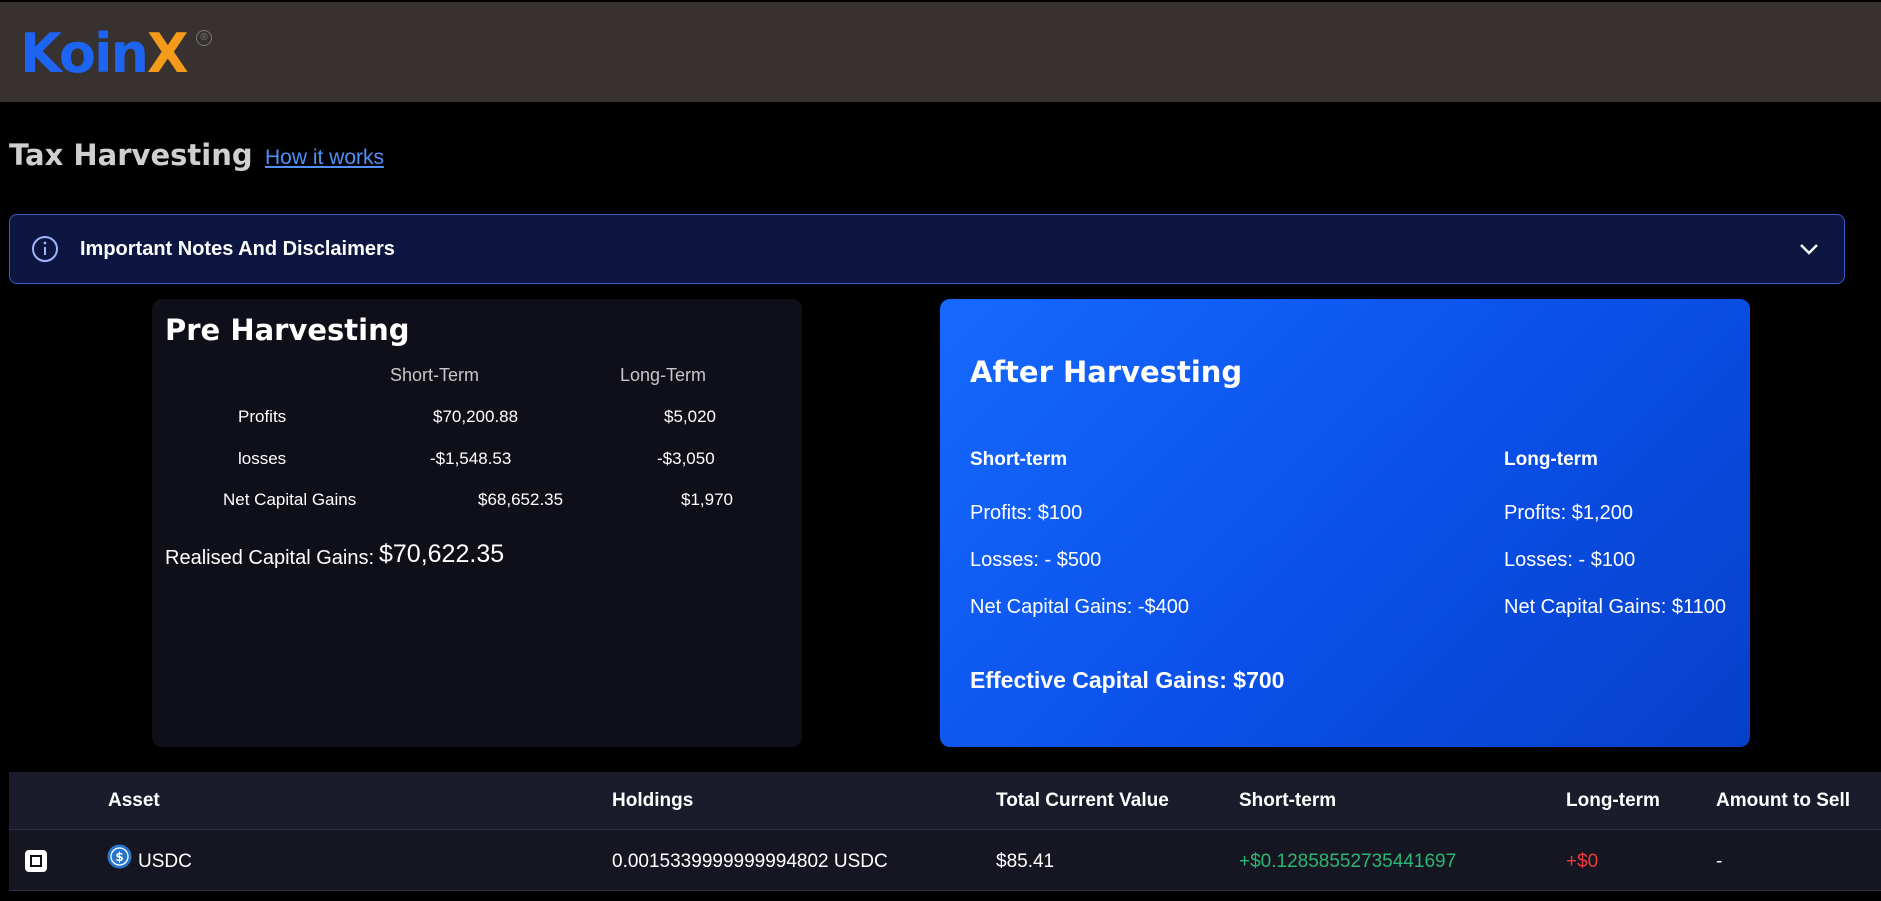  I want to click on pre-row-long: -$3,050, so click(686, 458).